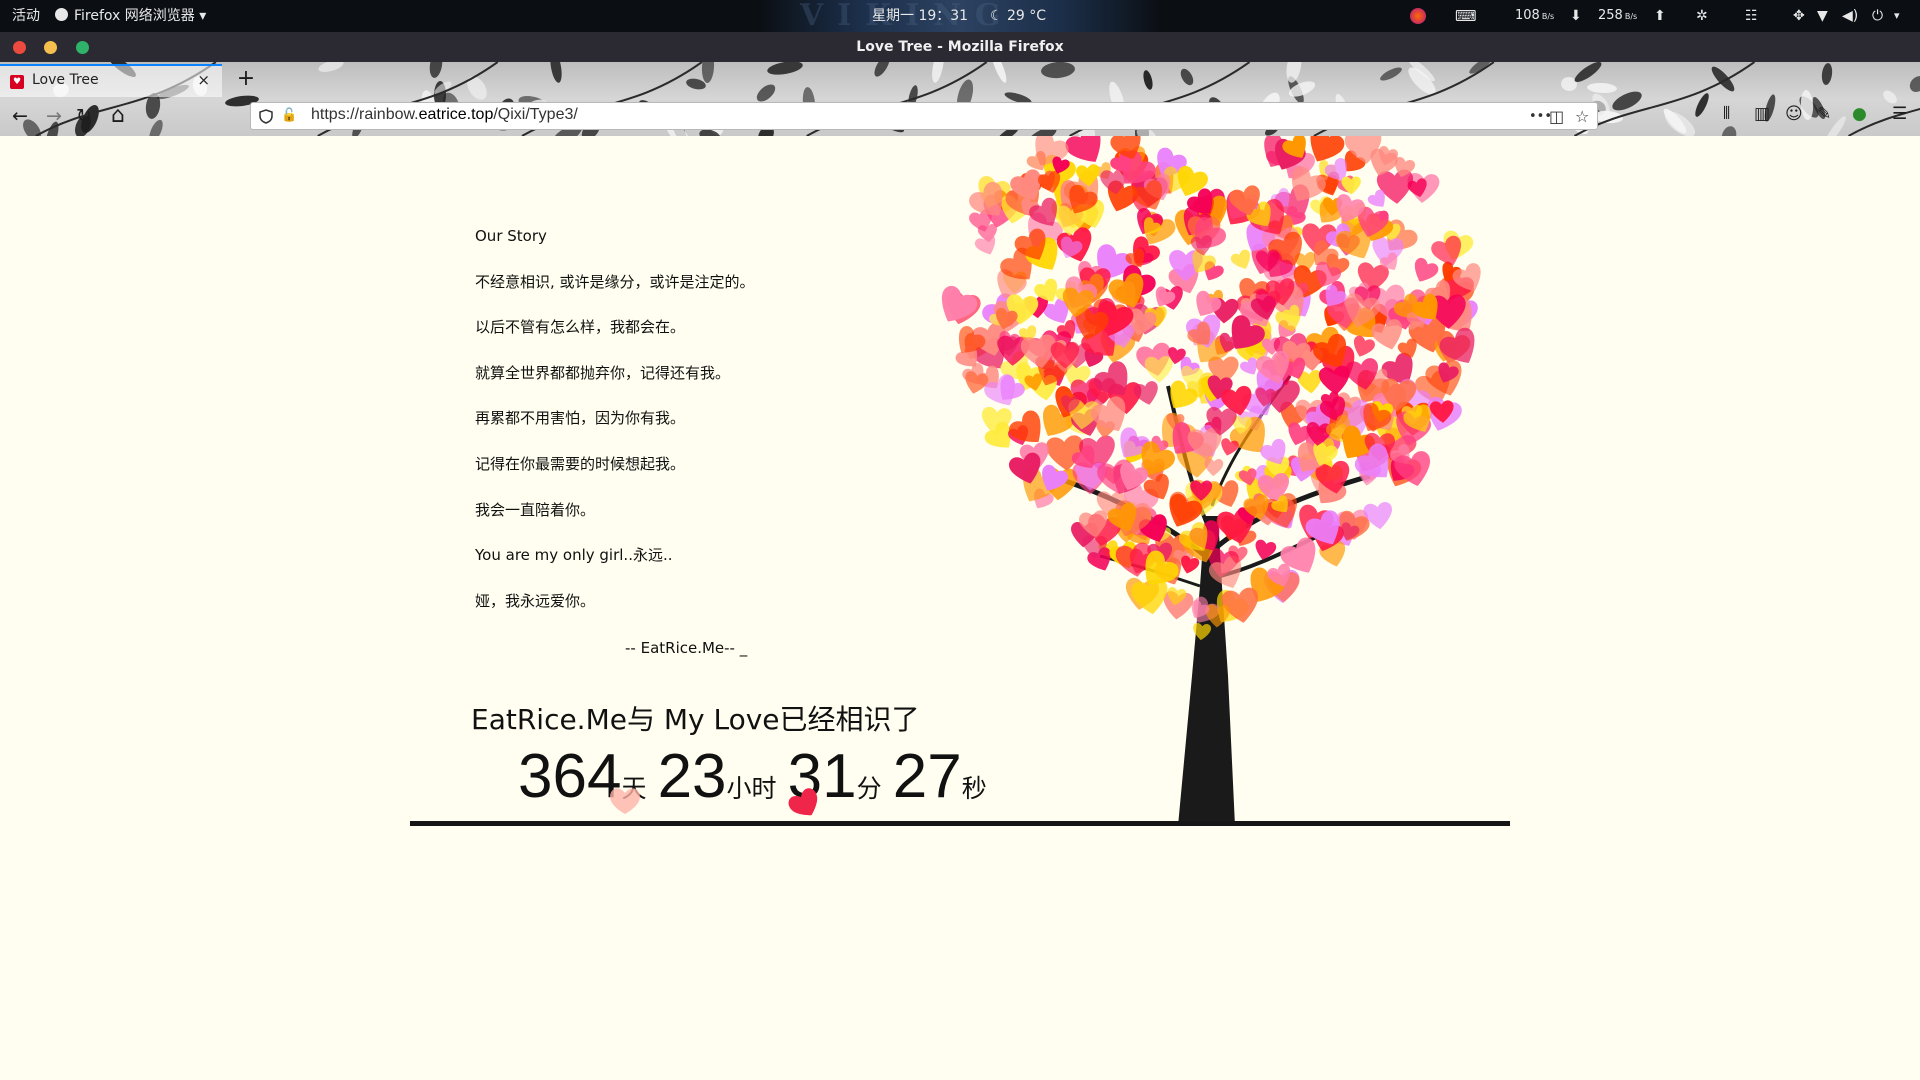  Describe the element at coordinates (1794, 114) in the screenshot. I see `account-icon: ☺` at that location.